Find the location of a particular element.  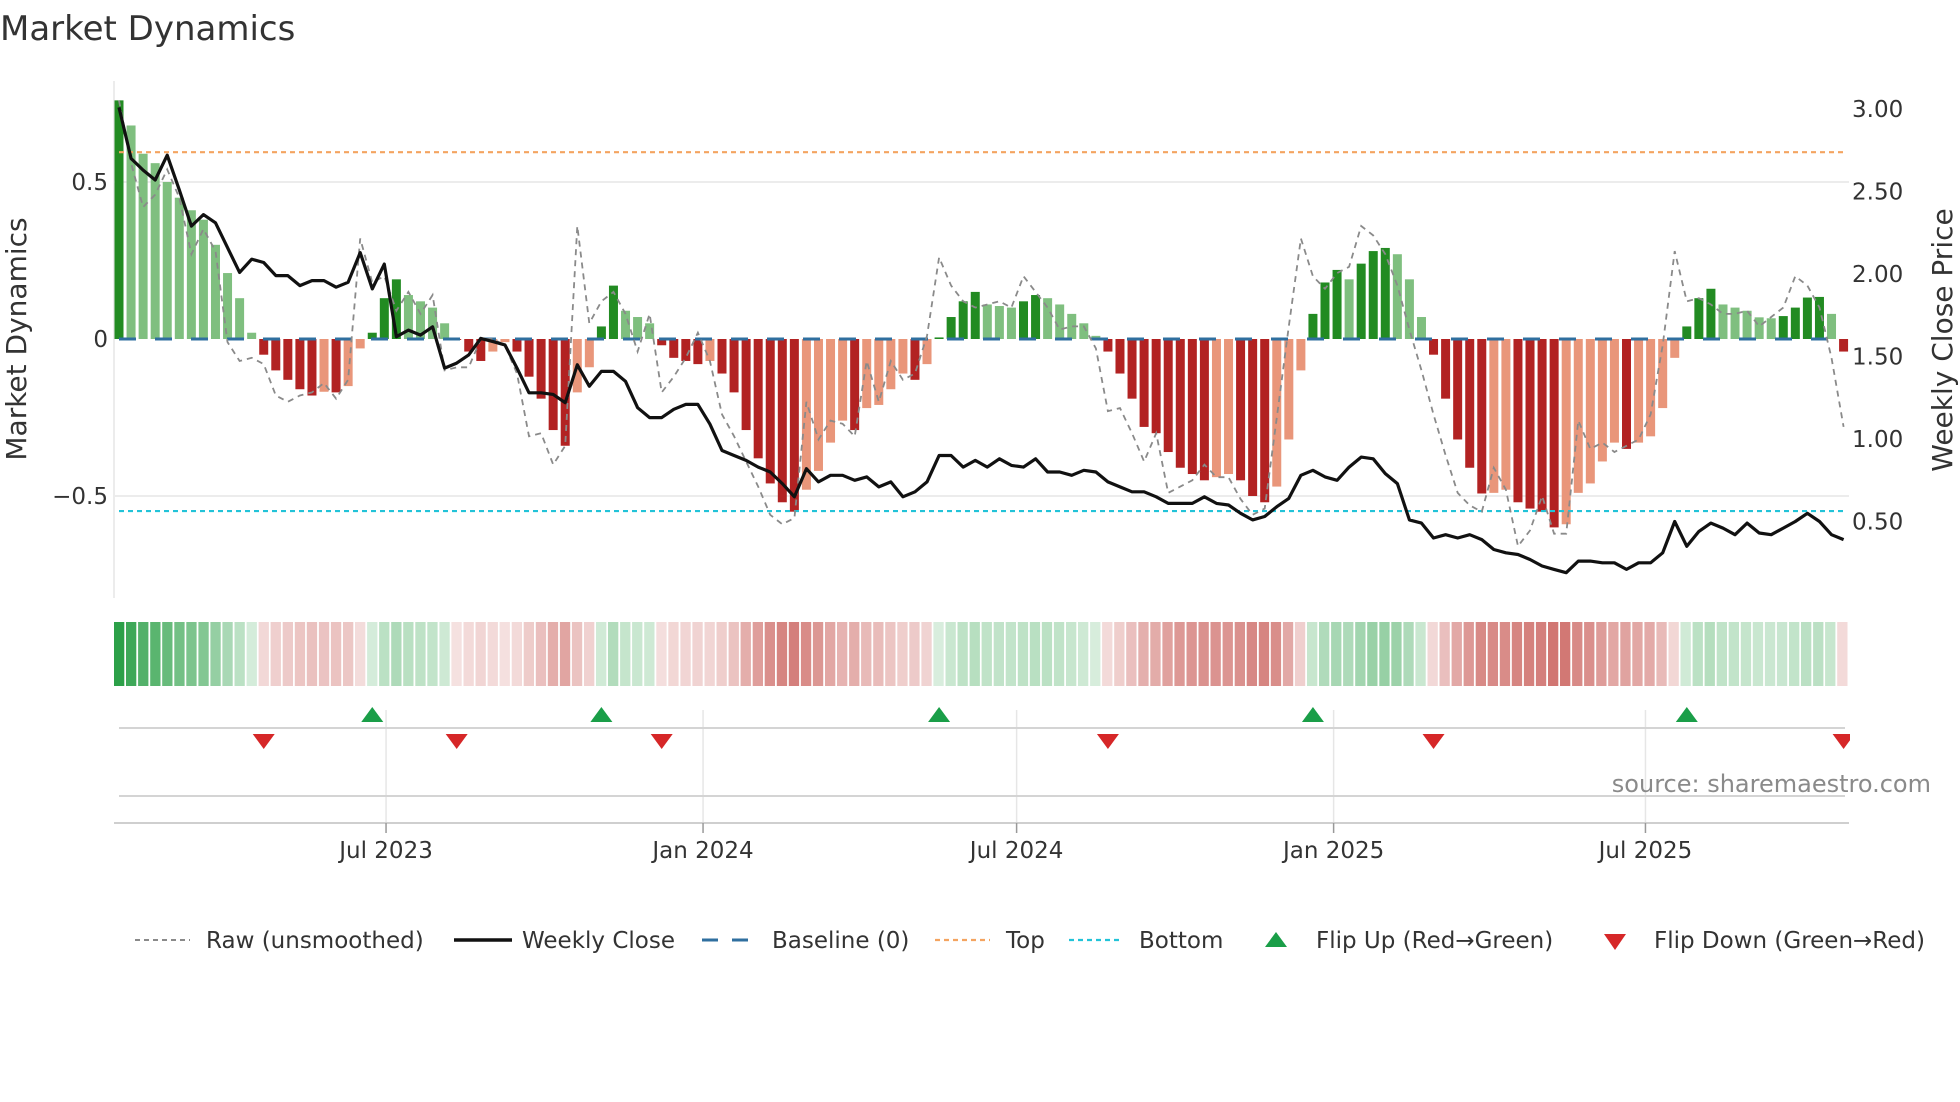

x-tick-label: Jul 2023 is located at coordinates (385, 851).